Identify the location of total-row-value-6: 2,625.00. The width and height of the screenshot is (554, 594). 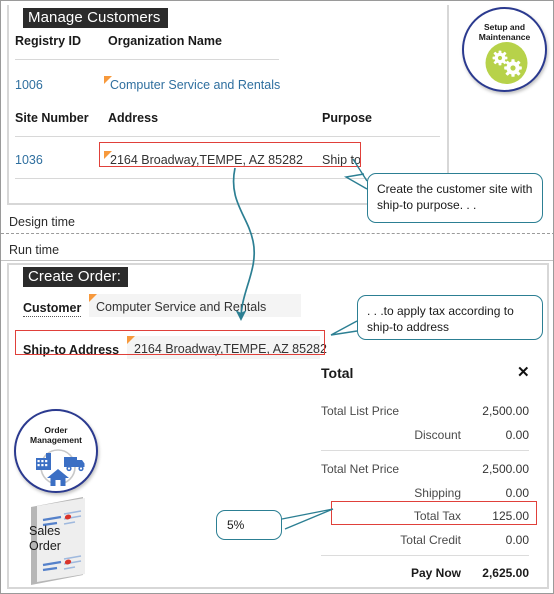
(505, 573).